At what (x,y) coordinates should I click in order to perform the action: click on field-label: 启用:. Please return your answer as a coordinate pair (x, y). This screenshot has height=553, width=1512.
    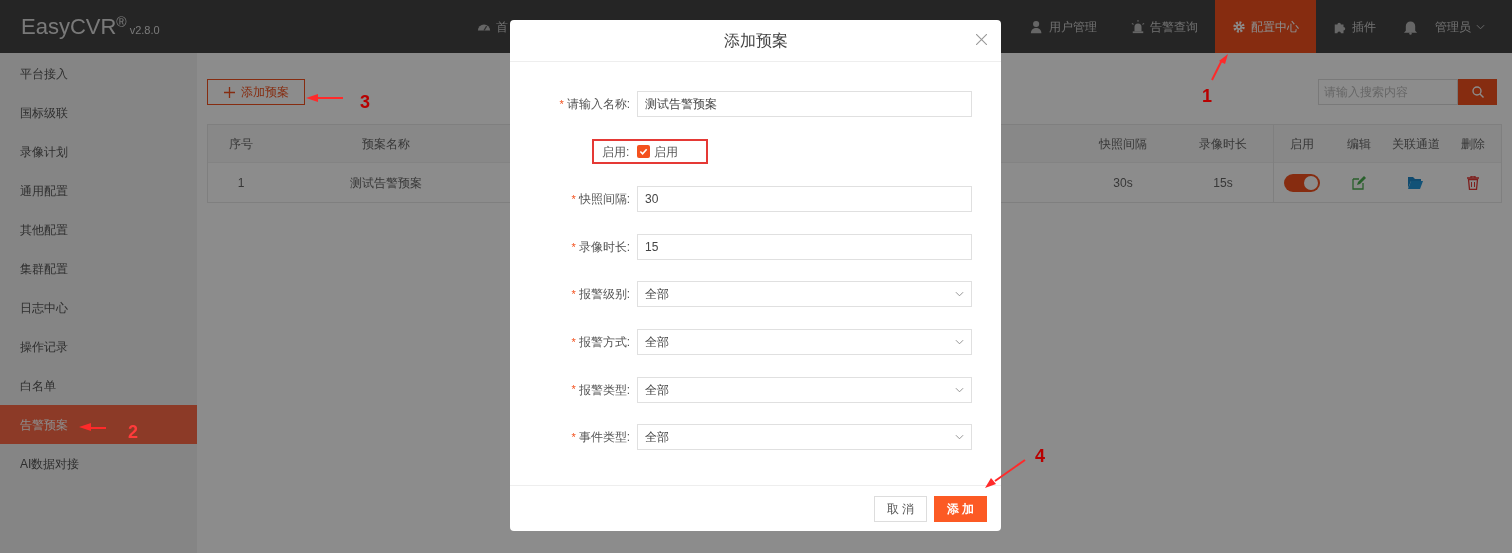
    Looking at the image, I should click on (616, 152).